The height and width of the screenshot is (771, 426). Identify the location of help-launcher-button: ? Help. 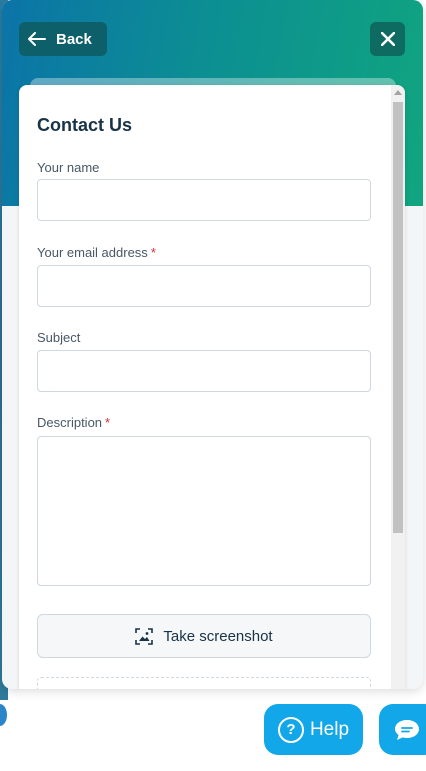
(313, 729).